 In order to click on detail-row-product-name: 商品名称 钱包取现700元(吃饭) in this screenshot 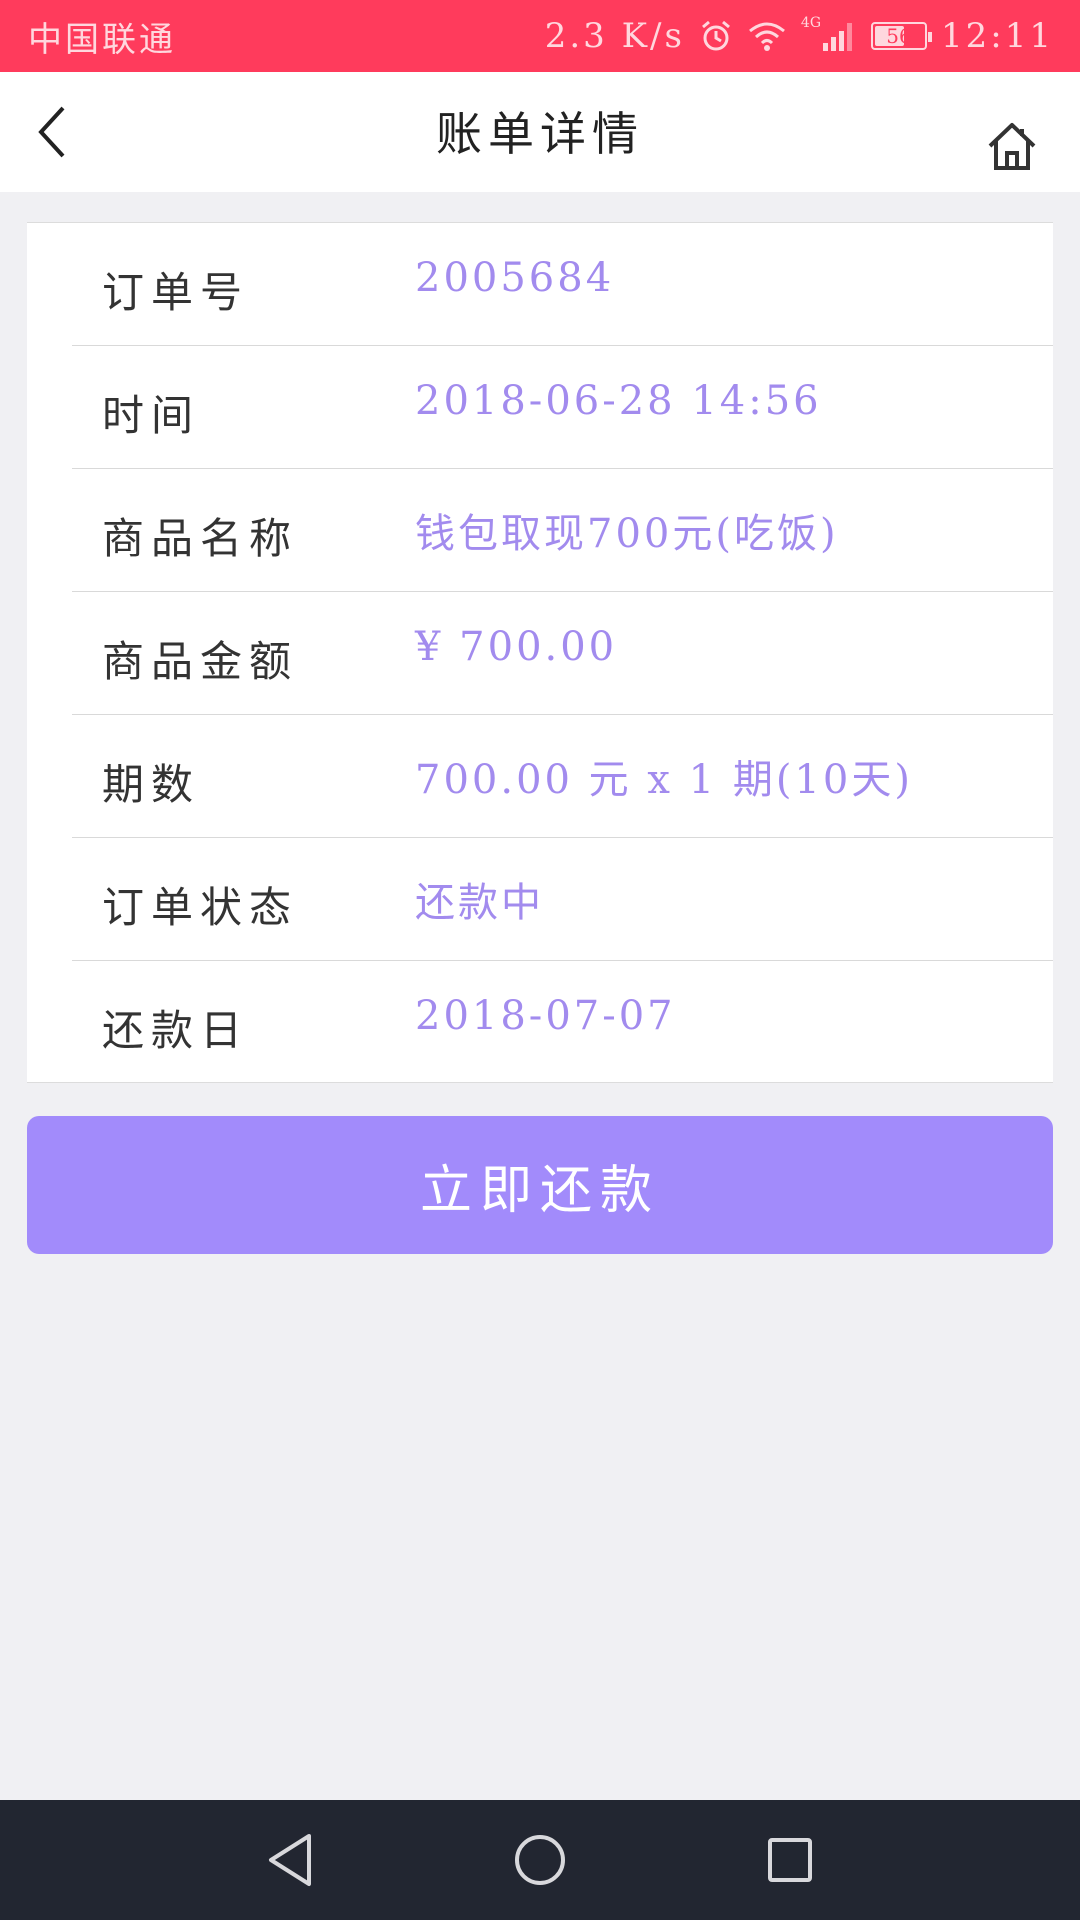, I will do `click(562, 530)`.